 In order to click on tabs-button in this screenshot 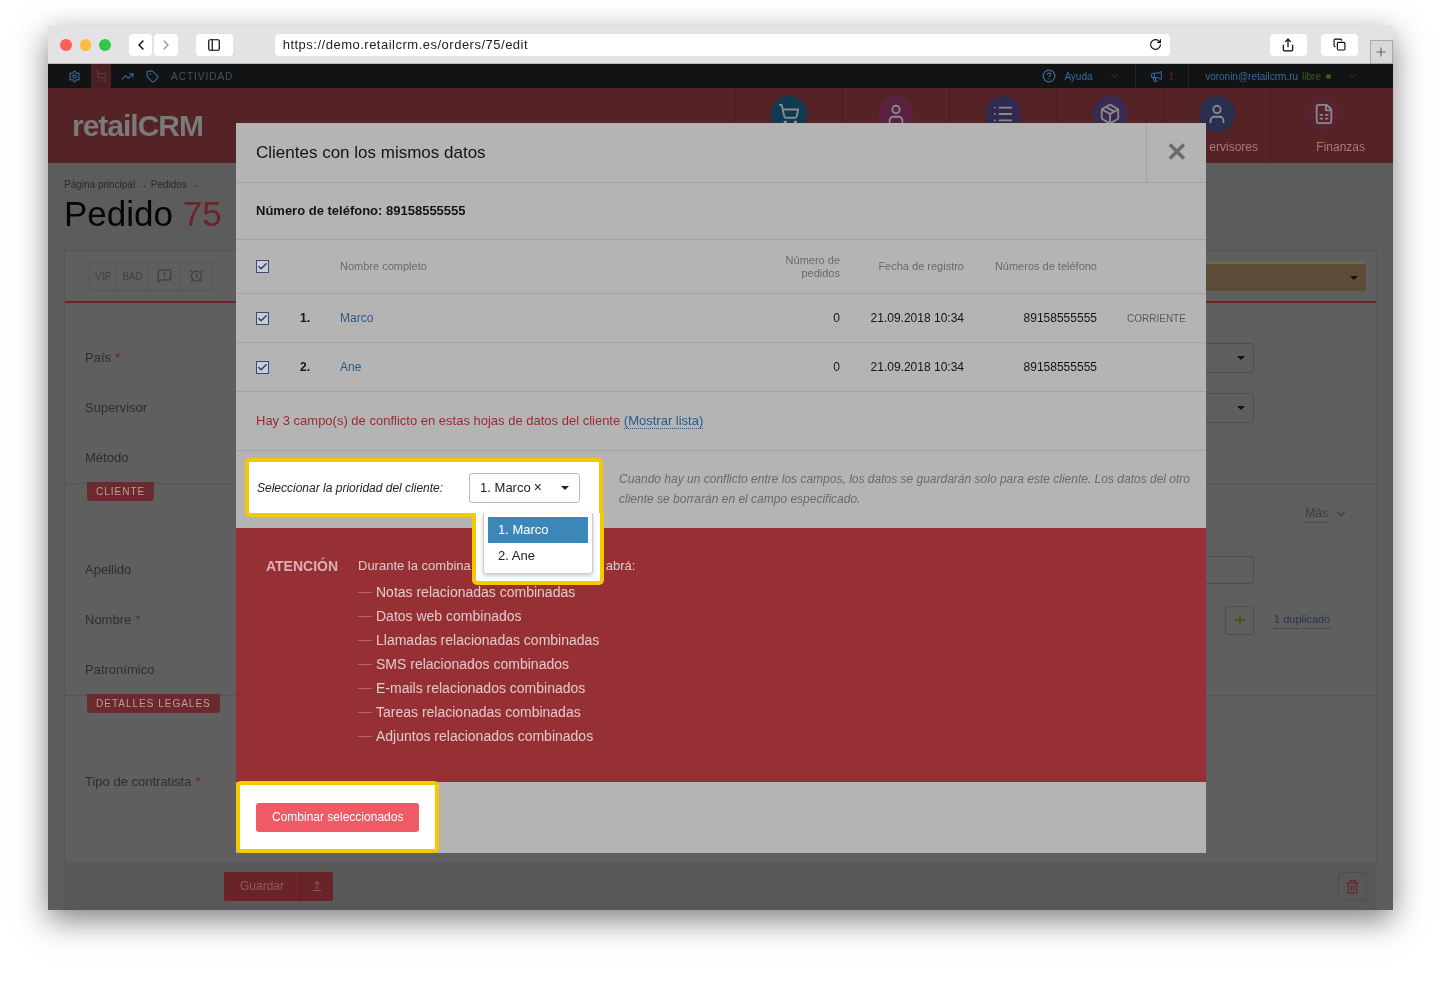, I will do `click(1339, 44)`.